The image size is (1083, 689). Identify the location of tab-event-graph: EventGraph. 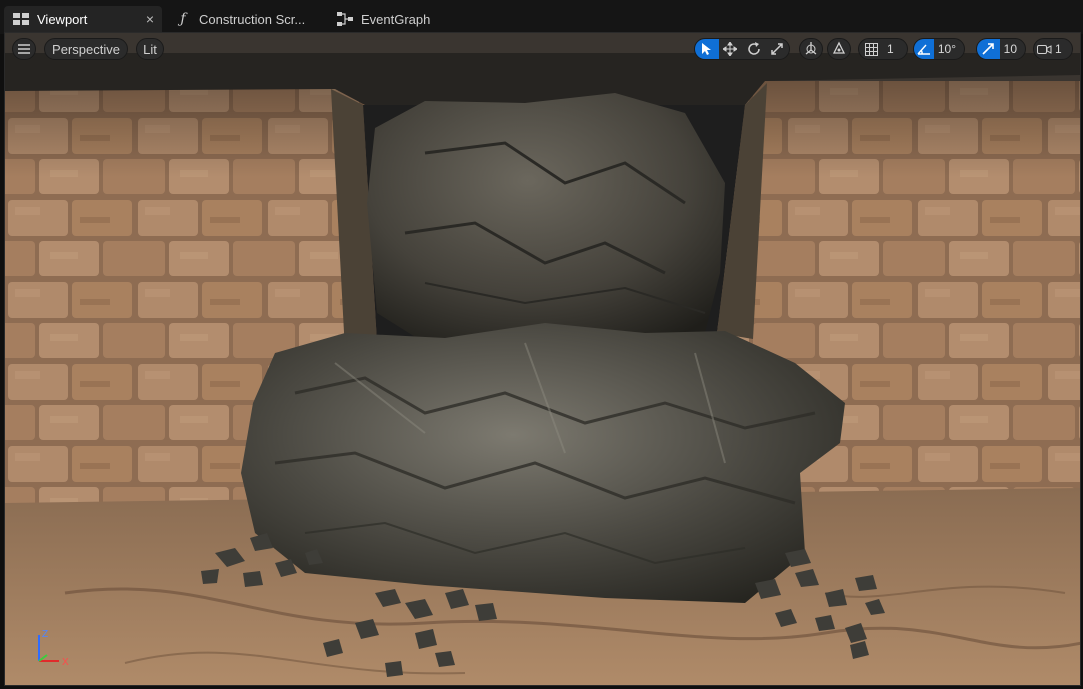
(388, 19).